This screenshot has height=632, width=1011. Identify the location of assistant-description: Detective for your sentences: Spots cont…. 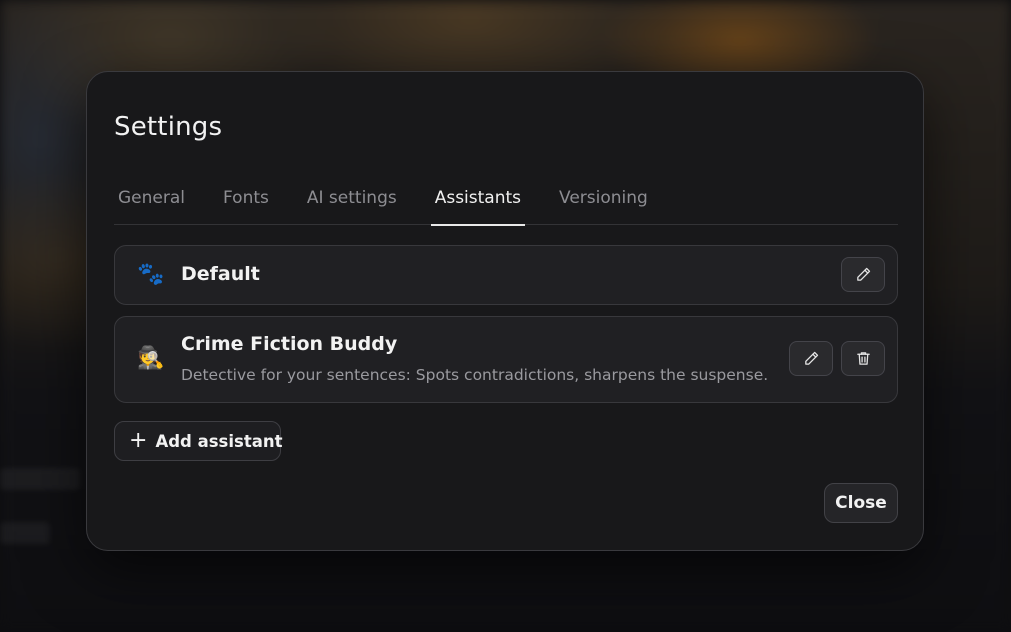
(475, 375).